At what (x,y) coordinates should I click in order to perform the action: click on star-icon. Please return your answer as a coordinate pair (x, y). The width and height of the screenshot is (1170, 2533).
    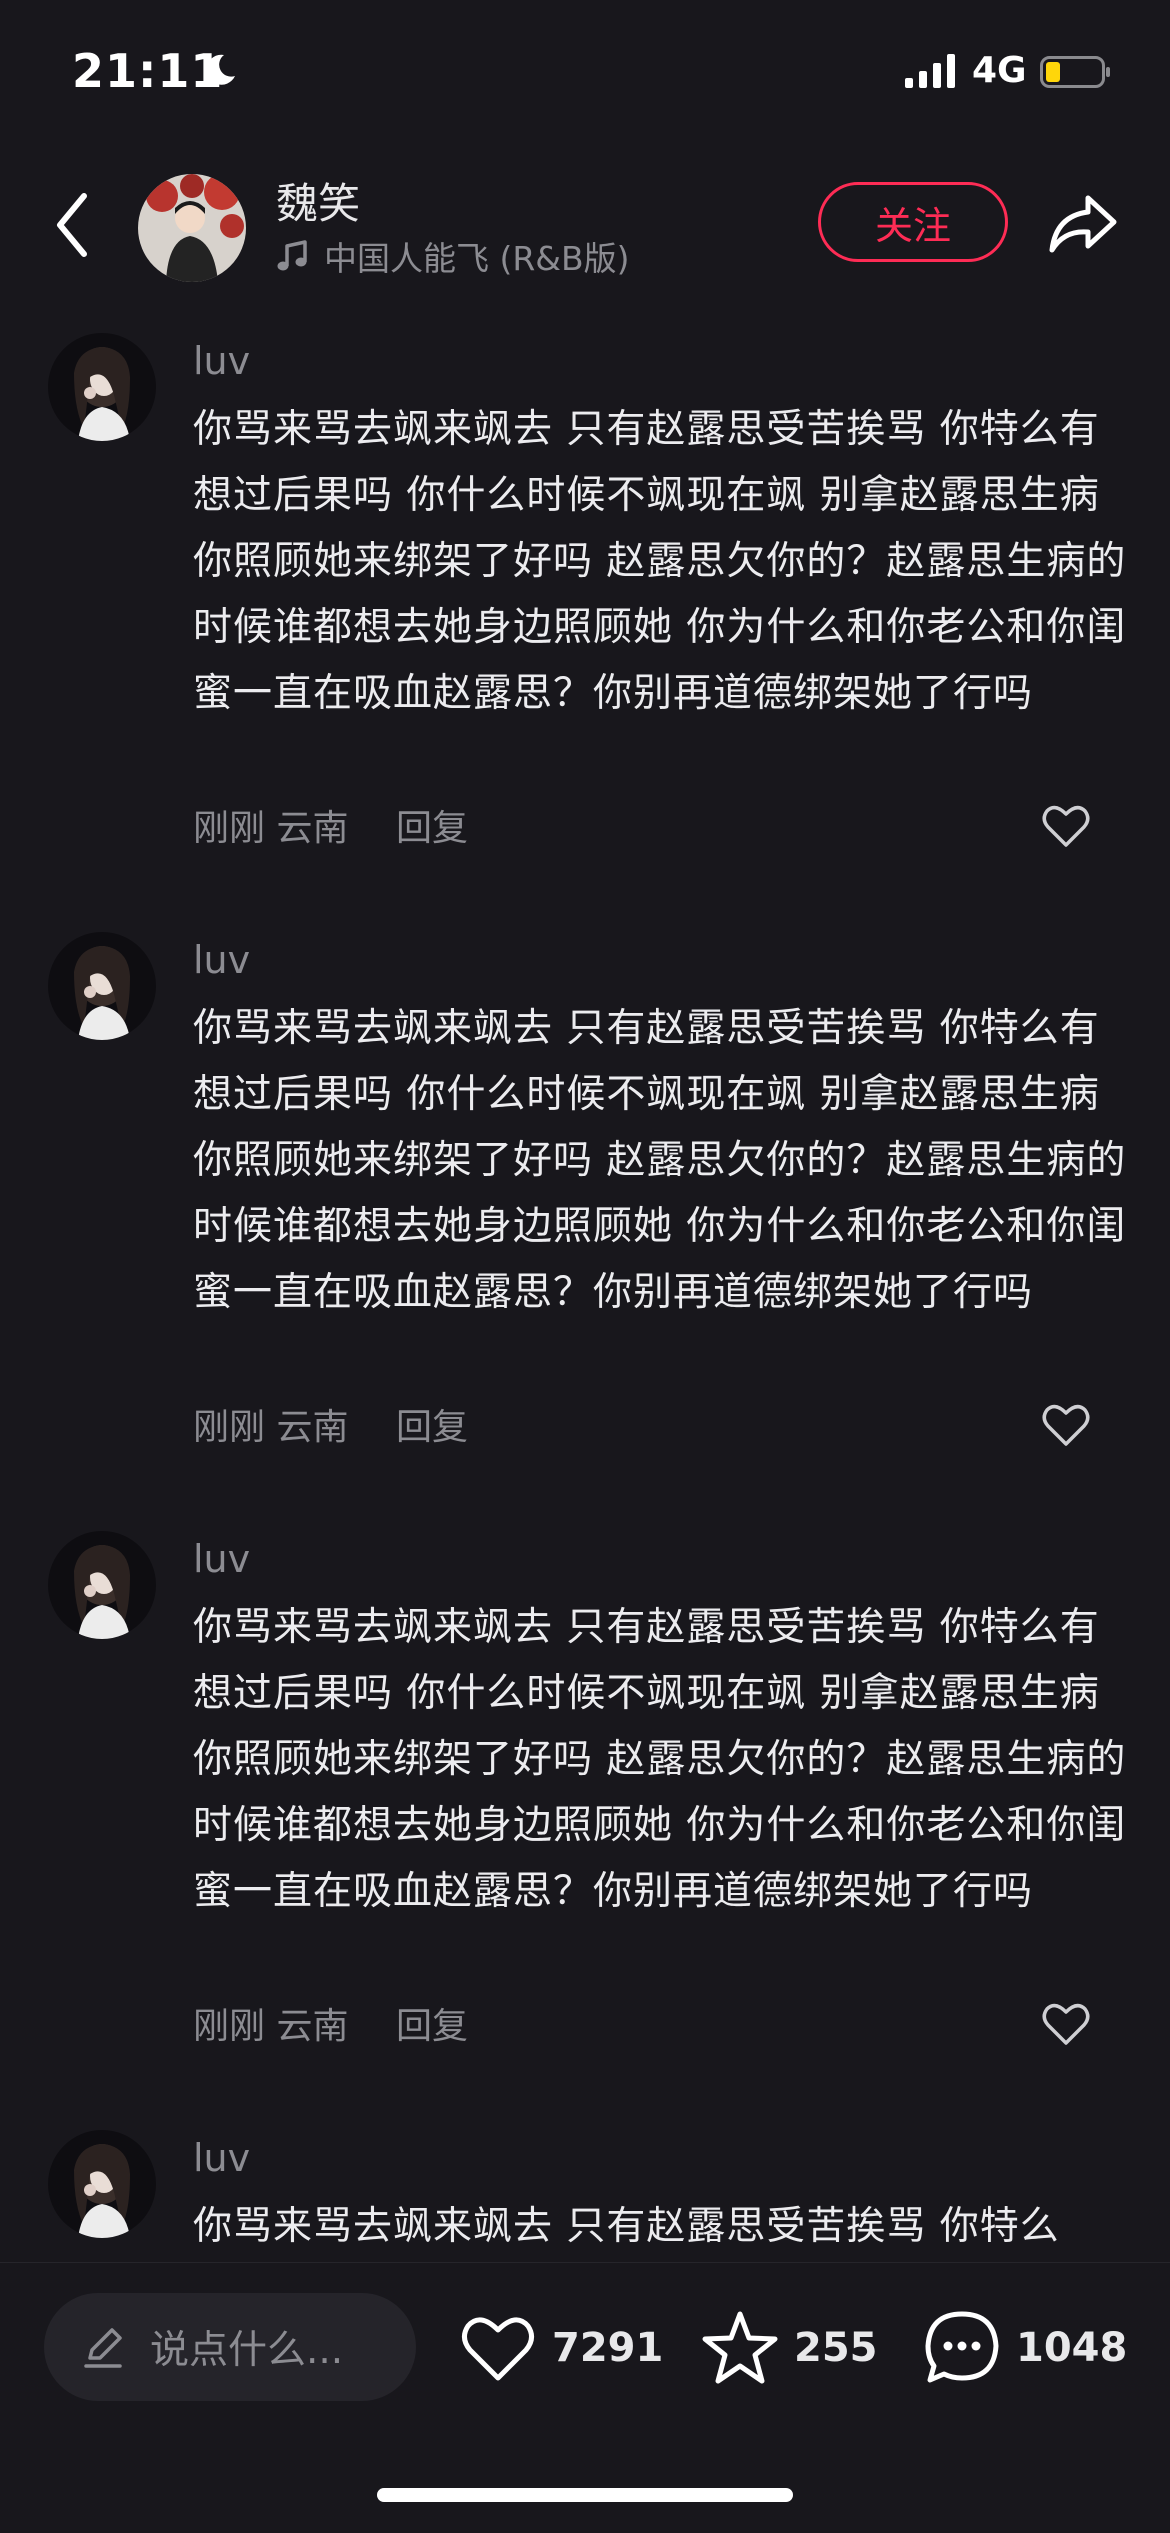
    Looking at the image, I should click on (740, 2347).